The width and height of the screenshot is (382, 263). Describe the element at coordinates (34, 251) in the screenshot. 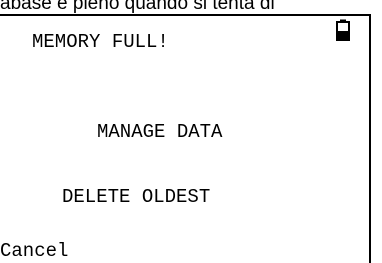

I see `cancel-softkey: Cancel` at that location.